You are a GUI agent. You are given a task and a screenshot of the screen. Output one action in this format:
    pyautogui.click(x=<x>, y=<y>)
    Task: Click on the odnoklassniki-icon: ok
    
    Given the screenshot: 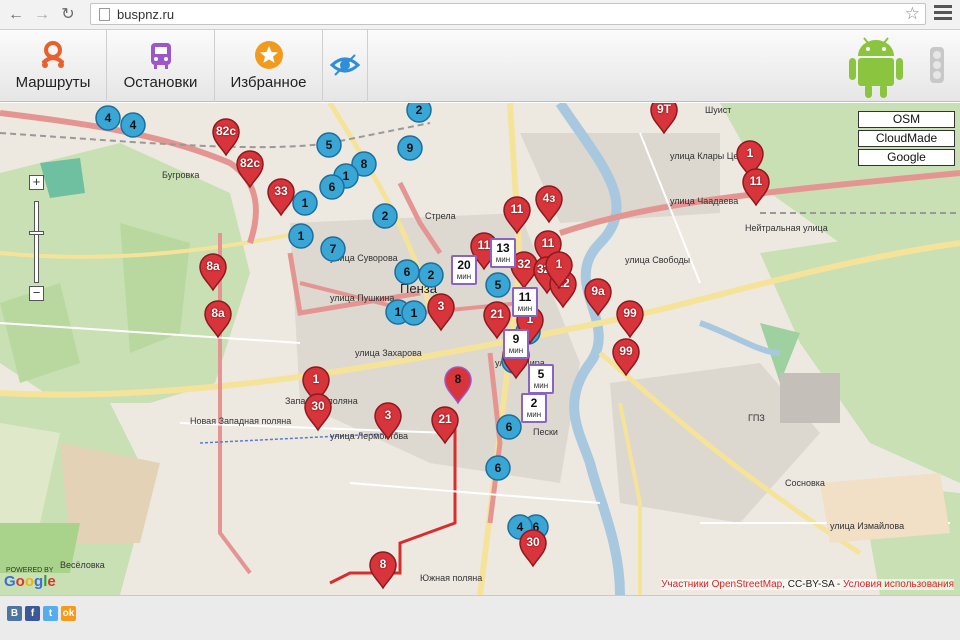 What is the action you would take?
    pyautogui.click(x=68, y=613)
    